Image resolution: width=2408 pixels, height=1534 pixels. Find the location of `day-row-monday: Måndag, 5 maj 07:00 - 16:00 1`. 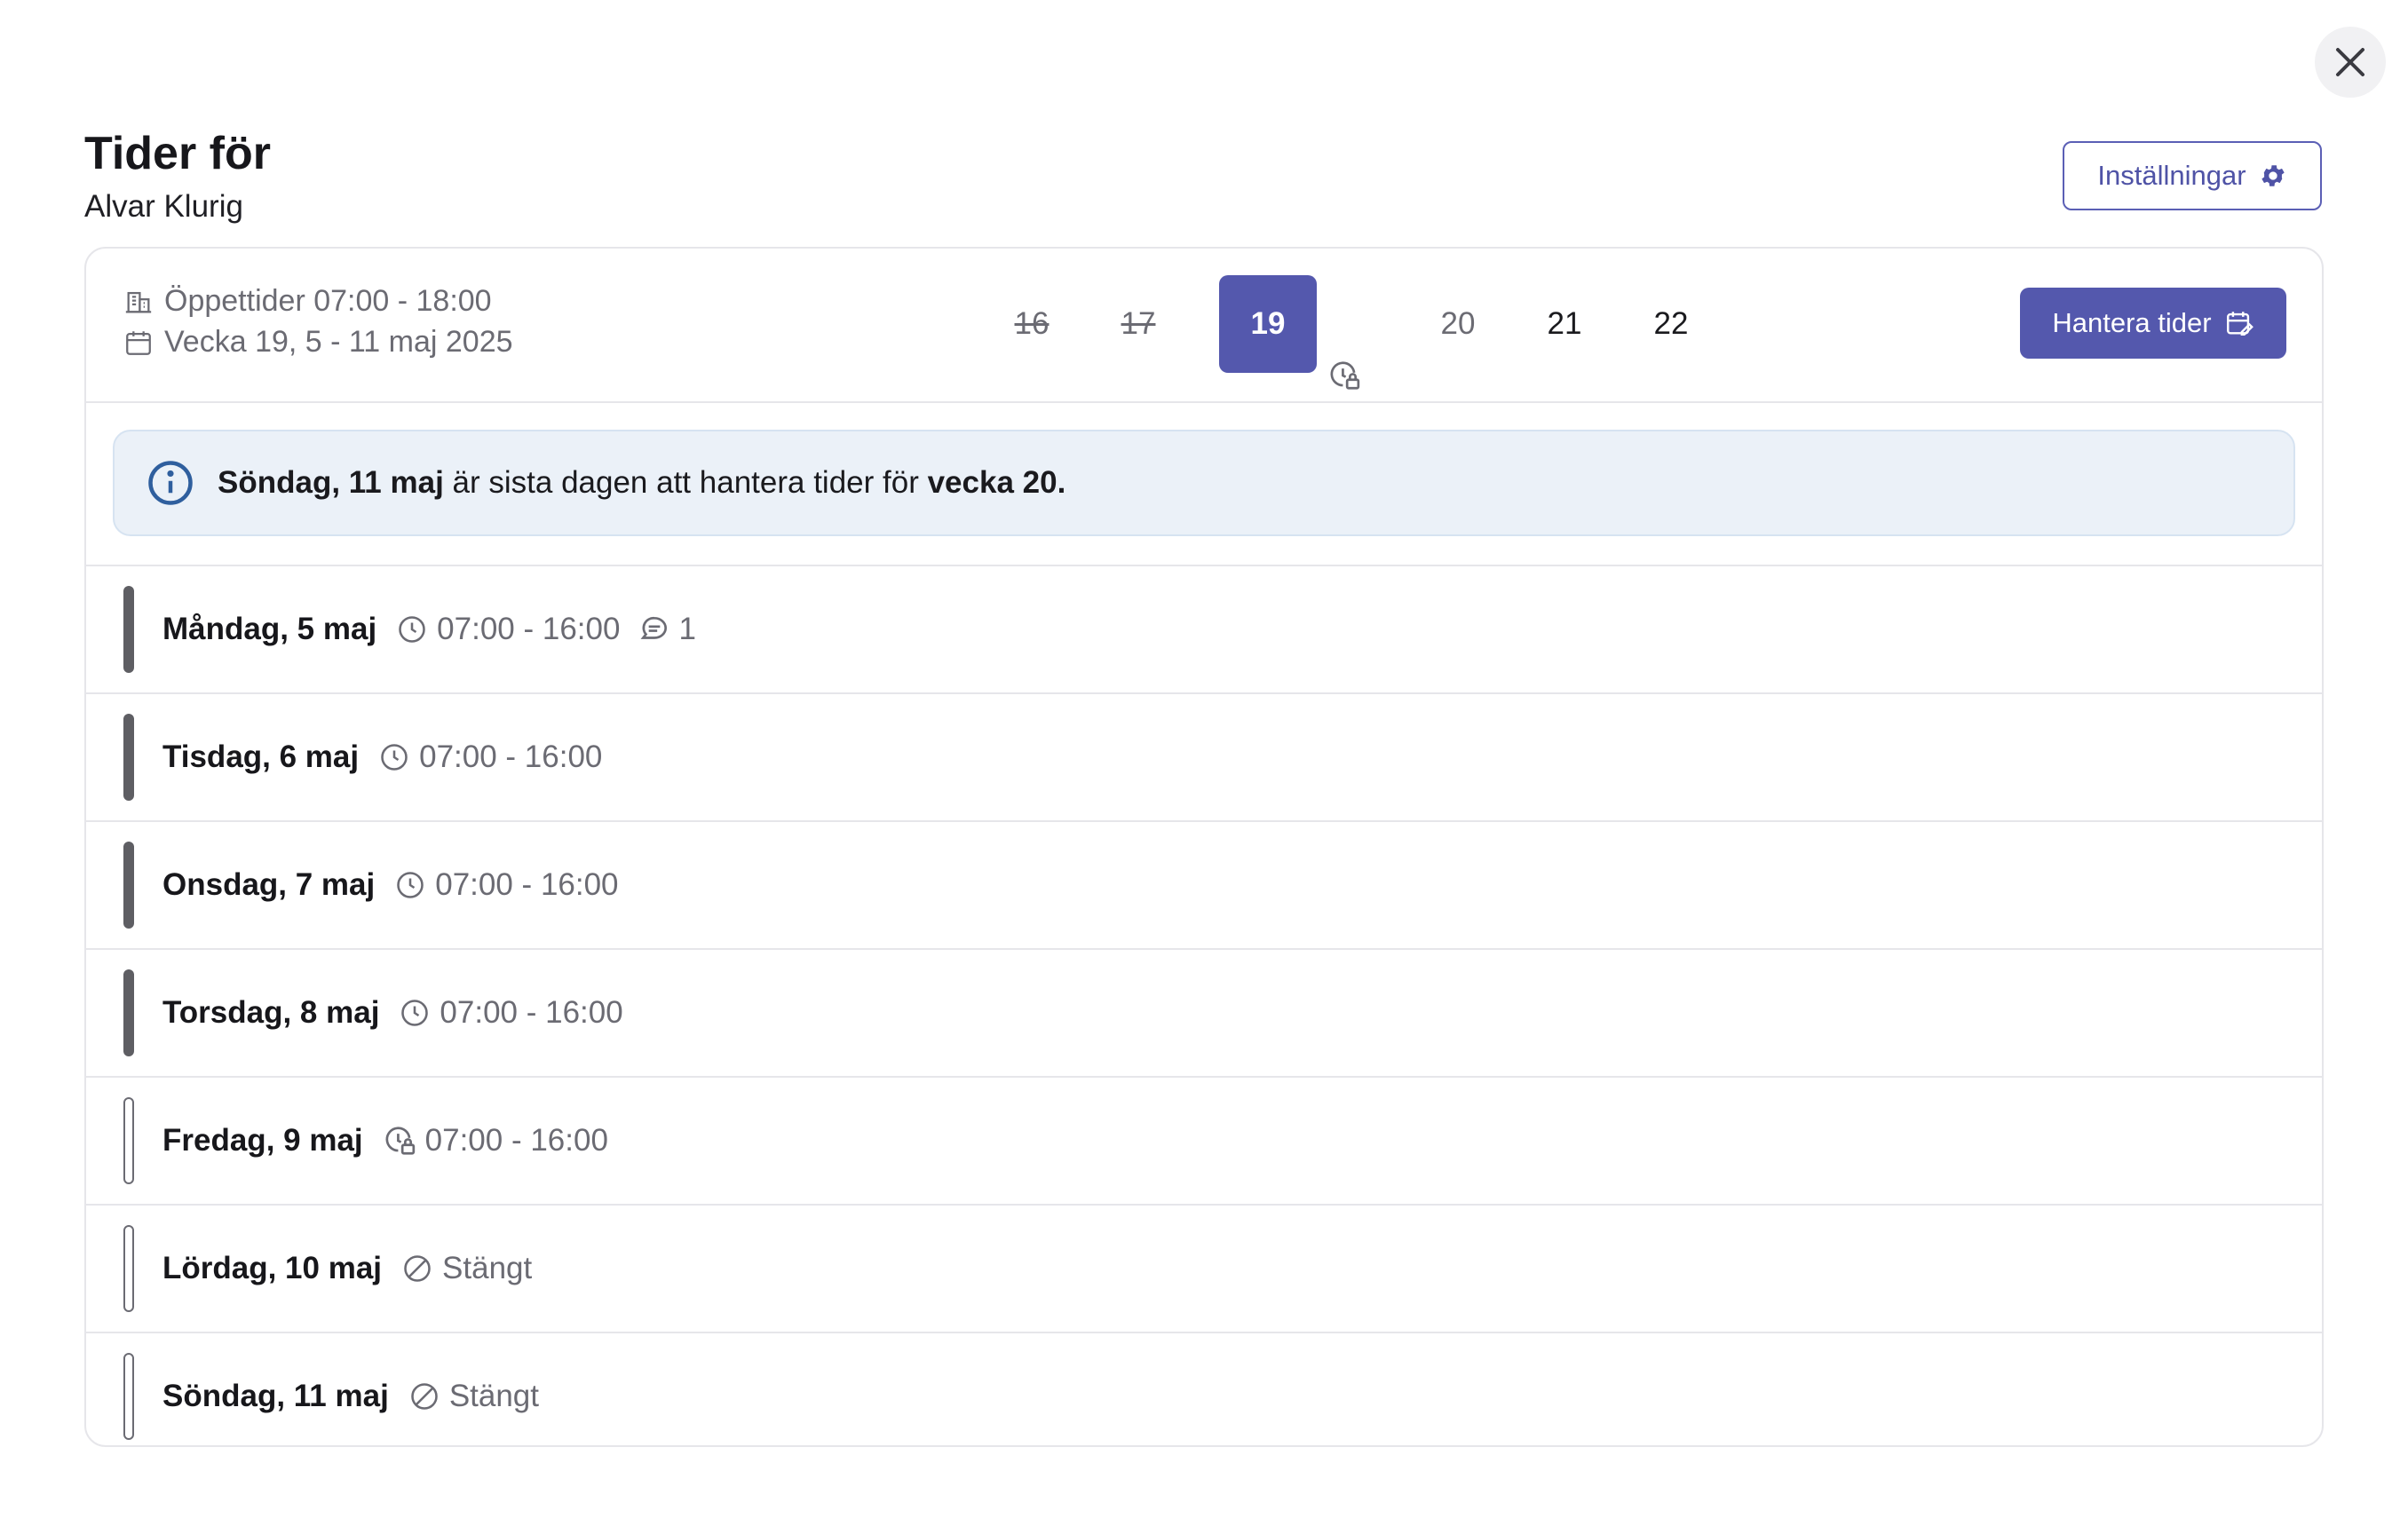

day-row-monday: Måndag, 5 maj 07:00 - 16:00 1 is located at coordinates (1204, 628).